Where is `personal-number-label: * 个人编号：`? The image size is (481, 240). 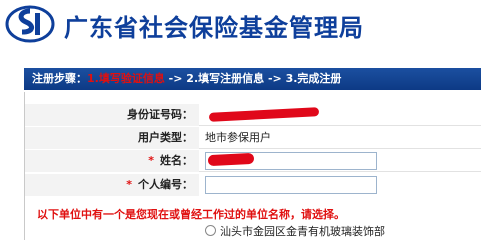
personal-number-label: * 个人编号： is located at coordinates (112, 185).